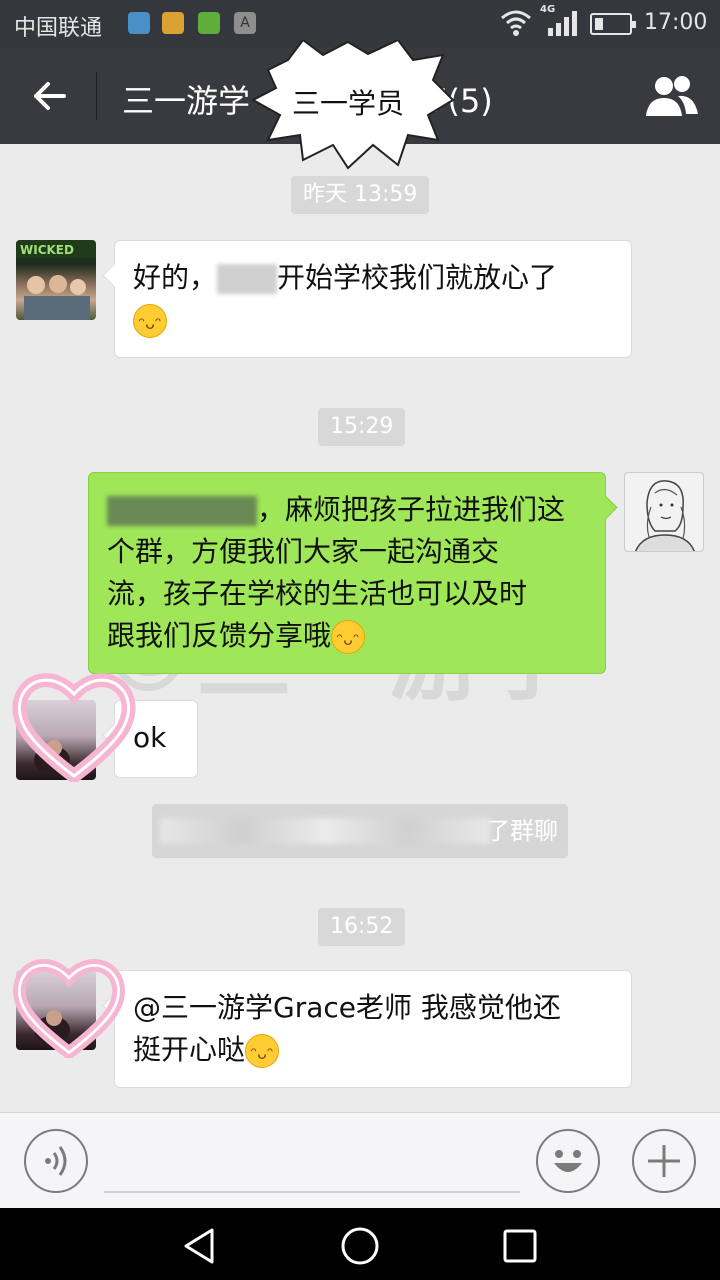  What do you see at coordinates (139, 23) in the screenshot?
I see `browser-notification-icon` at bounding box center [139, 23].